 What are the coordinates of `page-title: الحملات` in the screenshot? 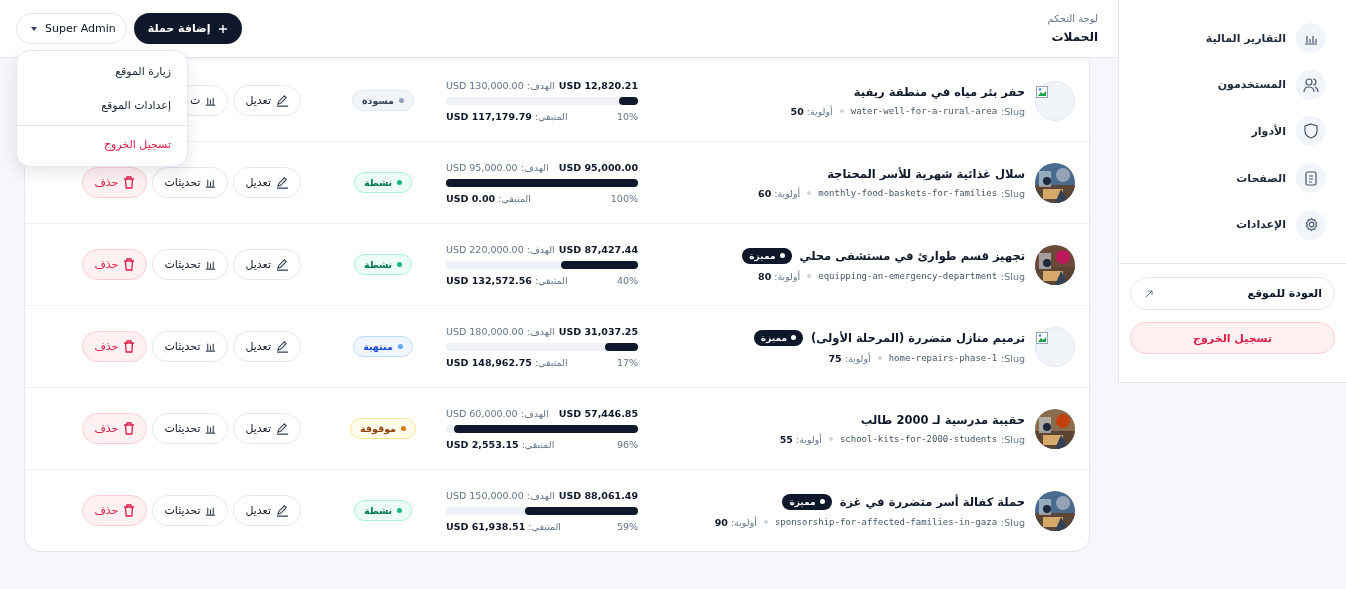 It's located at (1074, 37).